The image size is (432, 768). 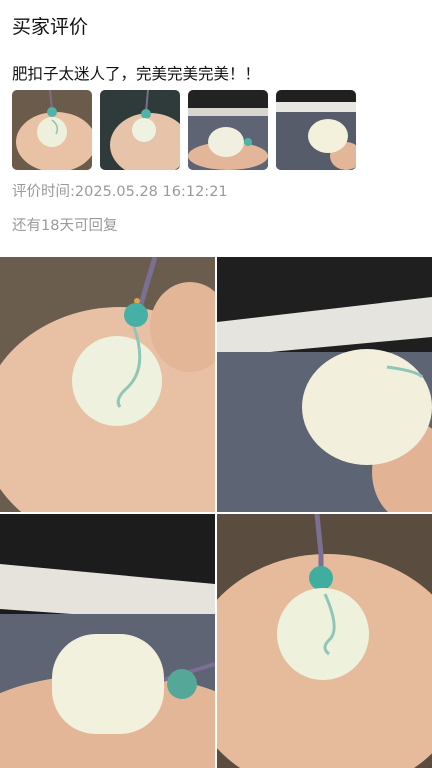 I want to click on timestamp-label: 评价时间:, so click(x=43, y=192).